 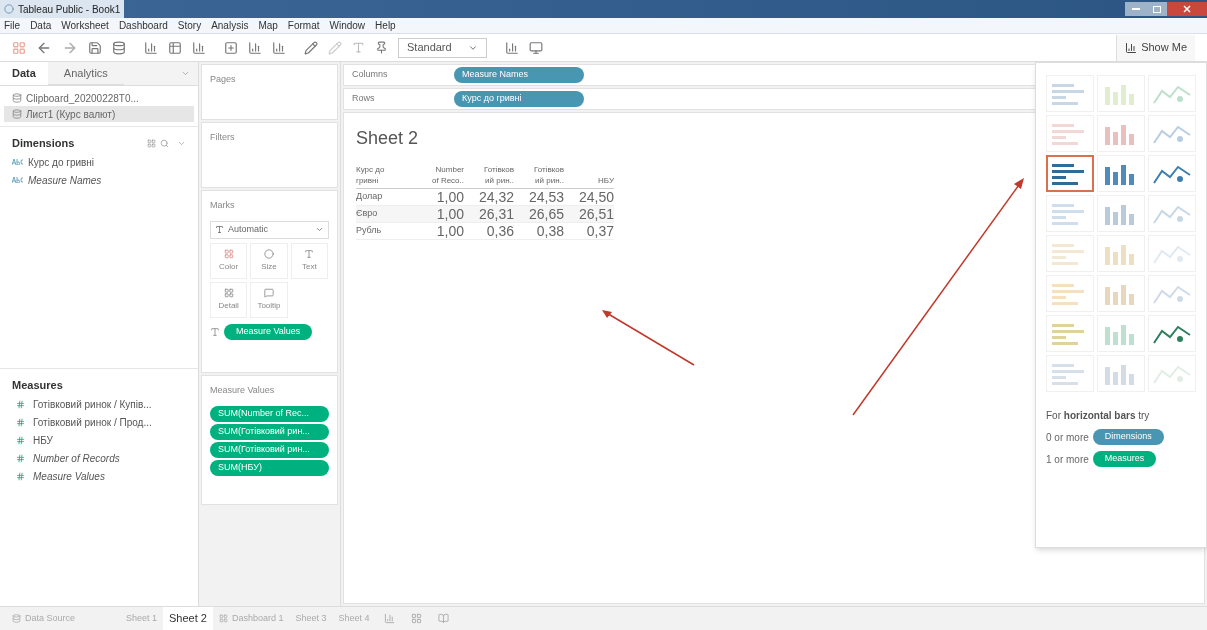 I want to click on presentation-icon, so click(x=535, y=47).